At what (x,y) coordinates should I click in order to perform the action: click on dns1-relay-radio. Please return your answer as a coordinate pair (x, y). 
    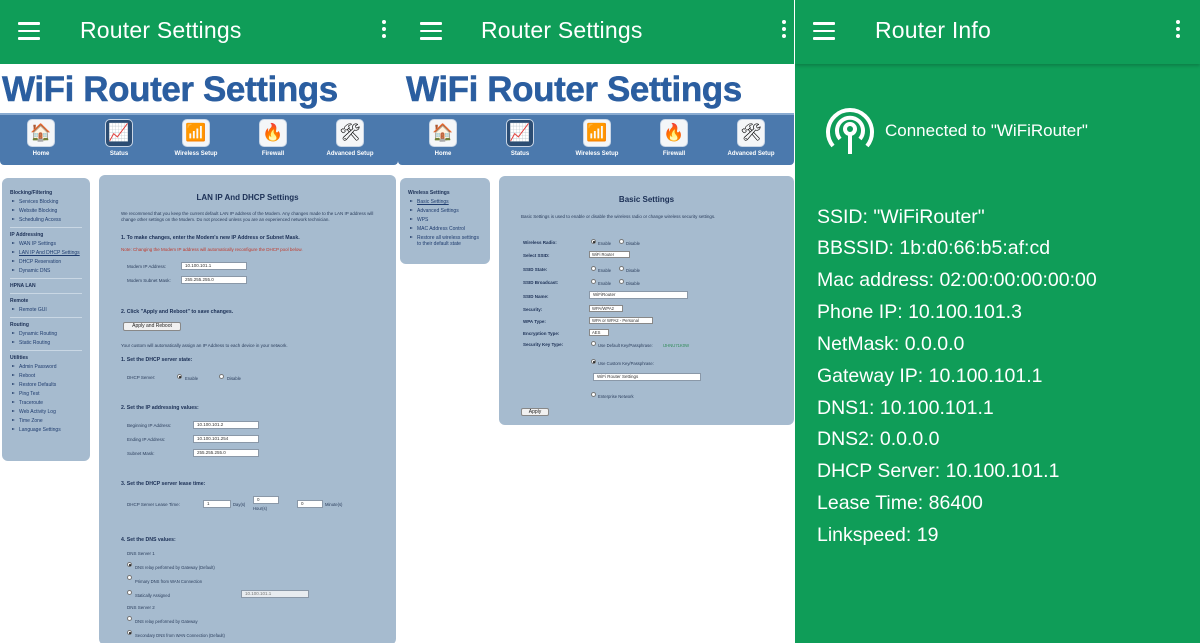
    Looking at the image, I should click on (129, 564).